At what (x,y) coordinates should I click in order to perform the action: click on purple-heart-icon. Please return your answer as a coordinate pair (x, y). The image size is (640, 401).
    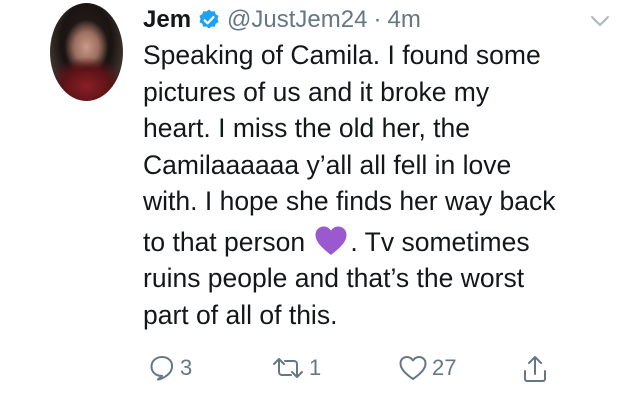
    Looking at the image, I should click on (331, 240).